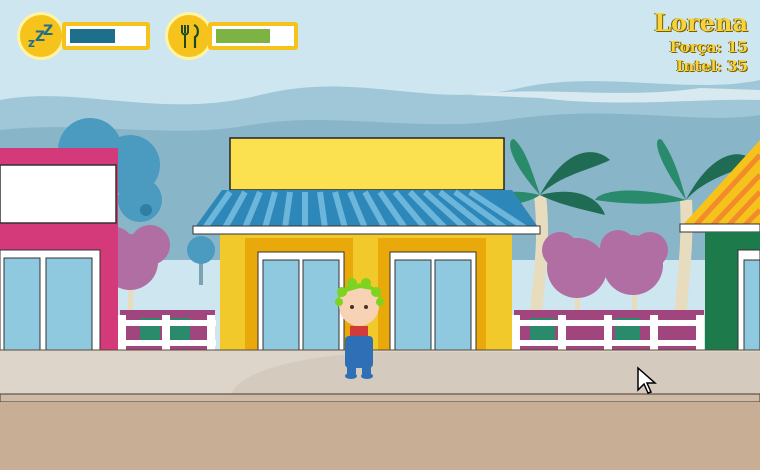 This screenshot has height=470, width=760. What do you see at coordinates (59, 251) in the screenshot?
I see `pink-shop` at bounding box center [59, 251].